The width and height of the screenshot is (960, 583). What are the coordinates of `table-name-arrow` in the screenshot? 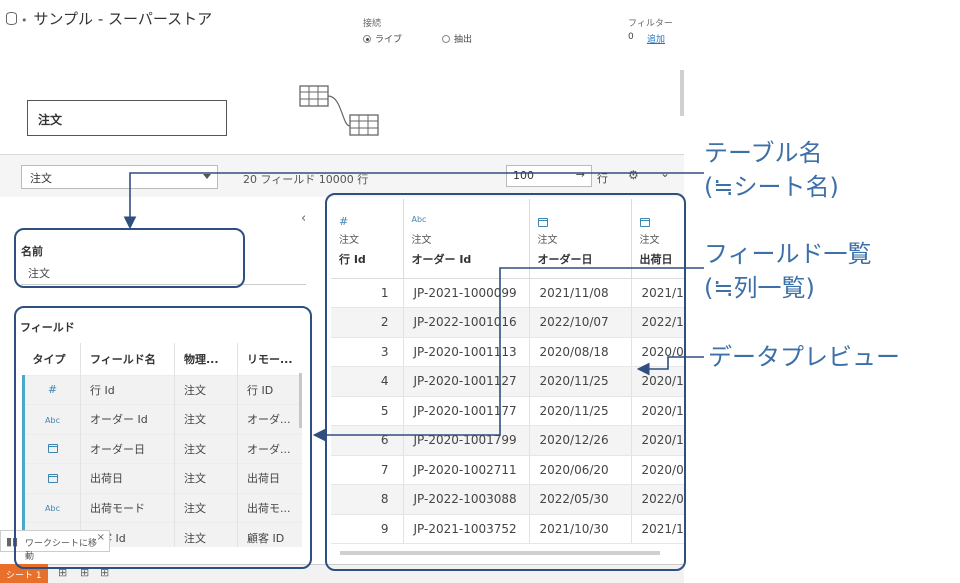 It's located at (413, 201).